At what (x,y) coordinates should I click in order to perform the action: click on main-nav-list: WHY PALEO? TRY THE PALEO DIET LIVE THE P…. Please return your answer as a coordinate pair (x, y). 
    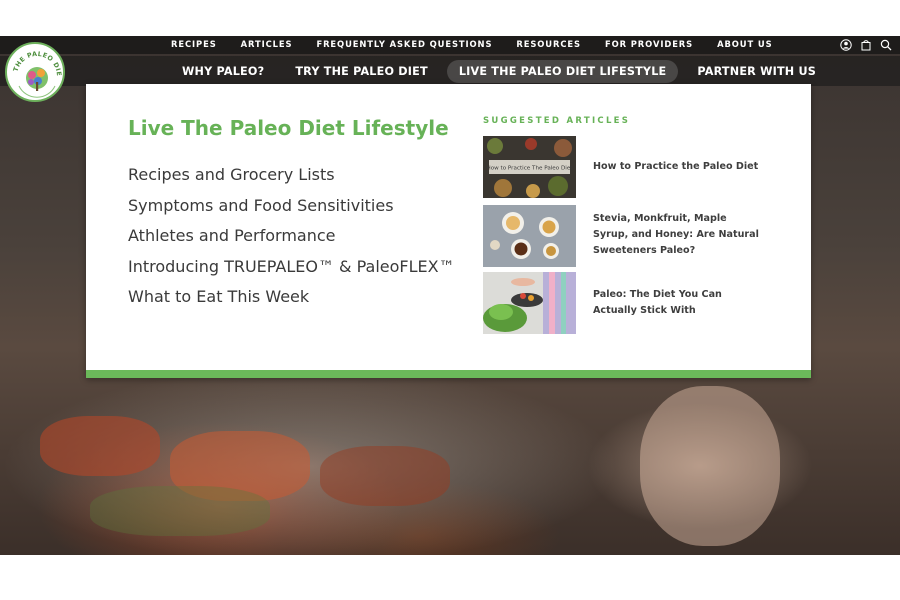
    Looking at the image, I should click on (502, 71).